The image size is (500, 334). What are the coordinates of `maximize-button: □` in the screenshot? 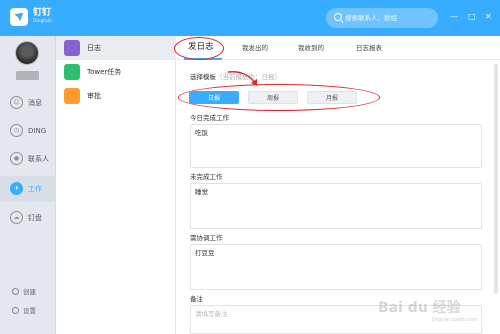 It's located at (472, 17).